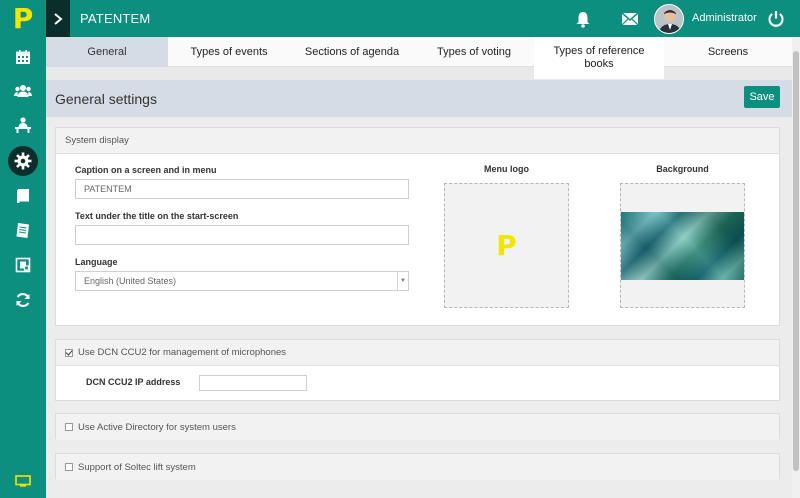  Describe the element at coordinates (682, 169) in the screenshot. I see `background-label: Background` at that location.